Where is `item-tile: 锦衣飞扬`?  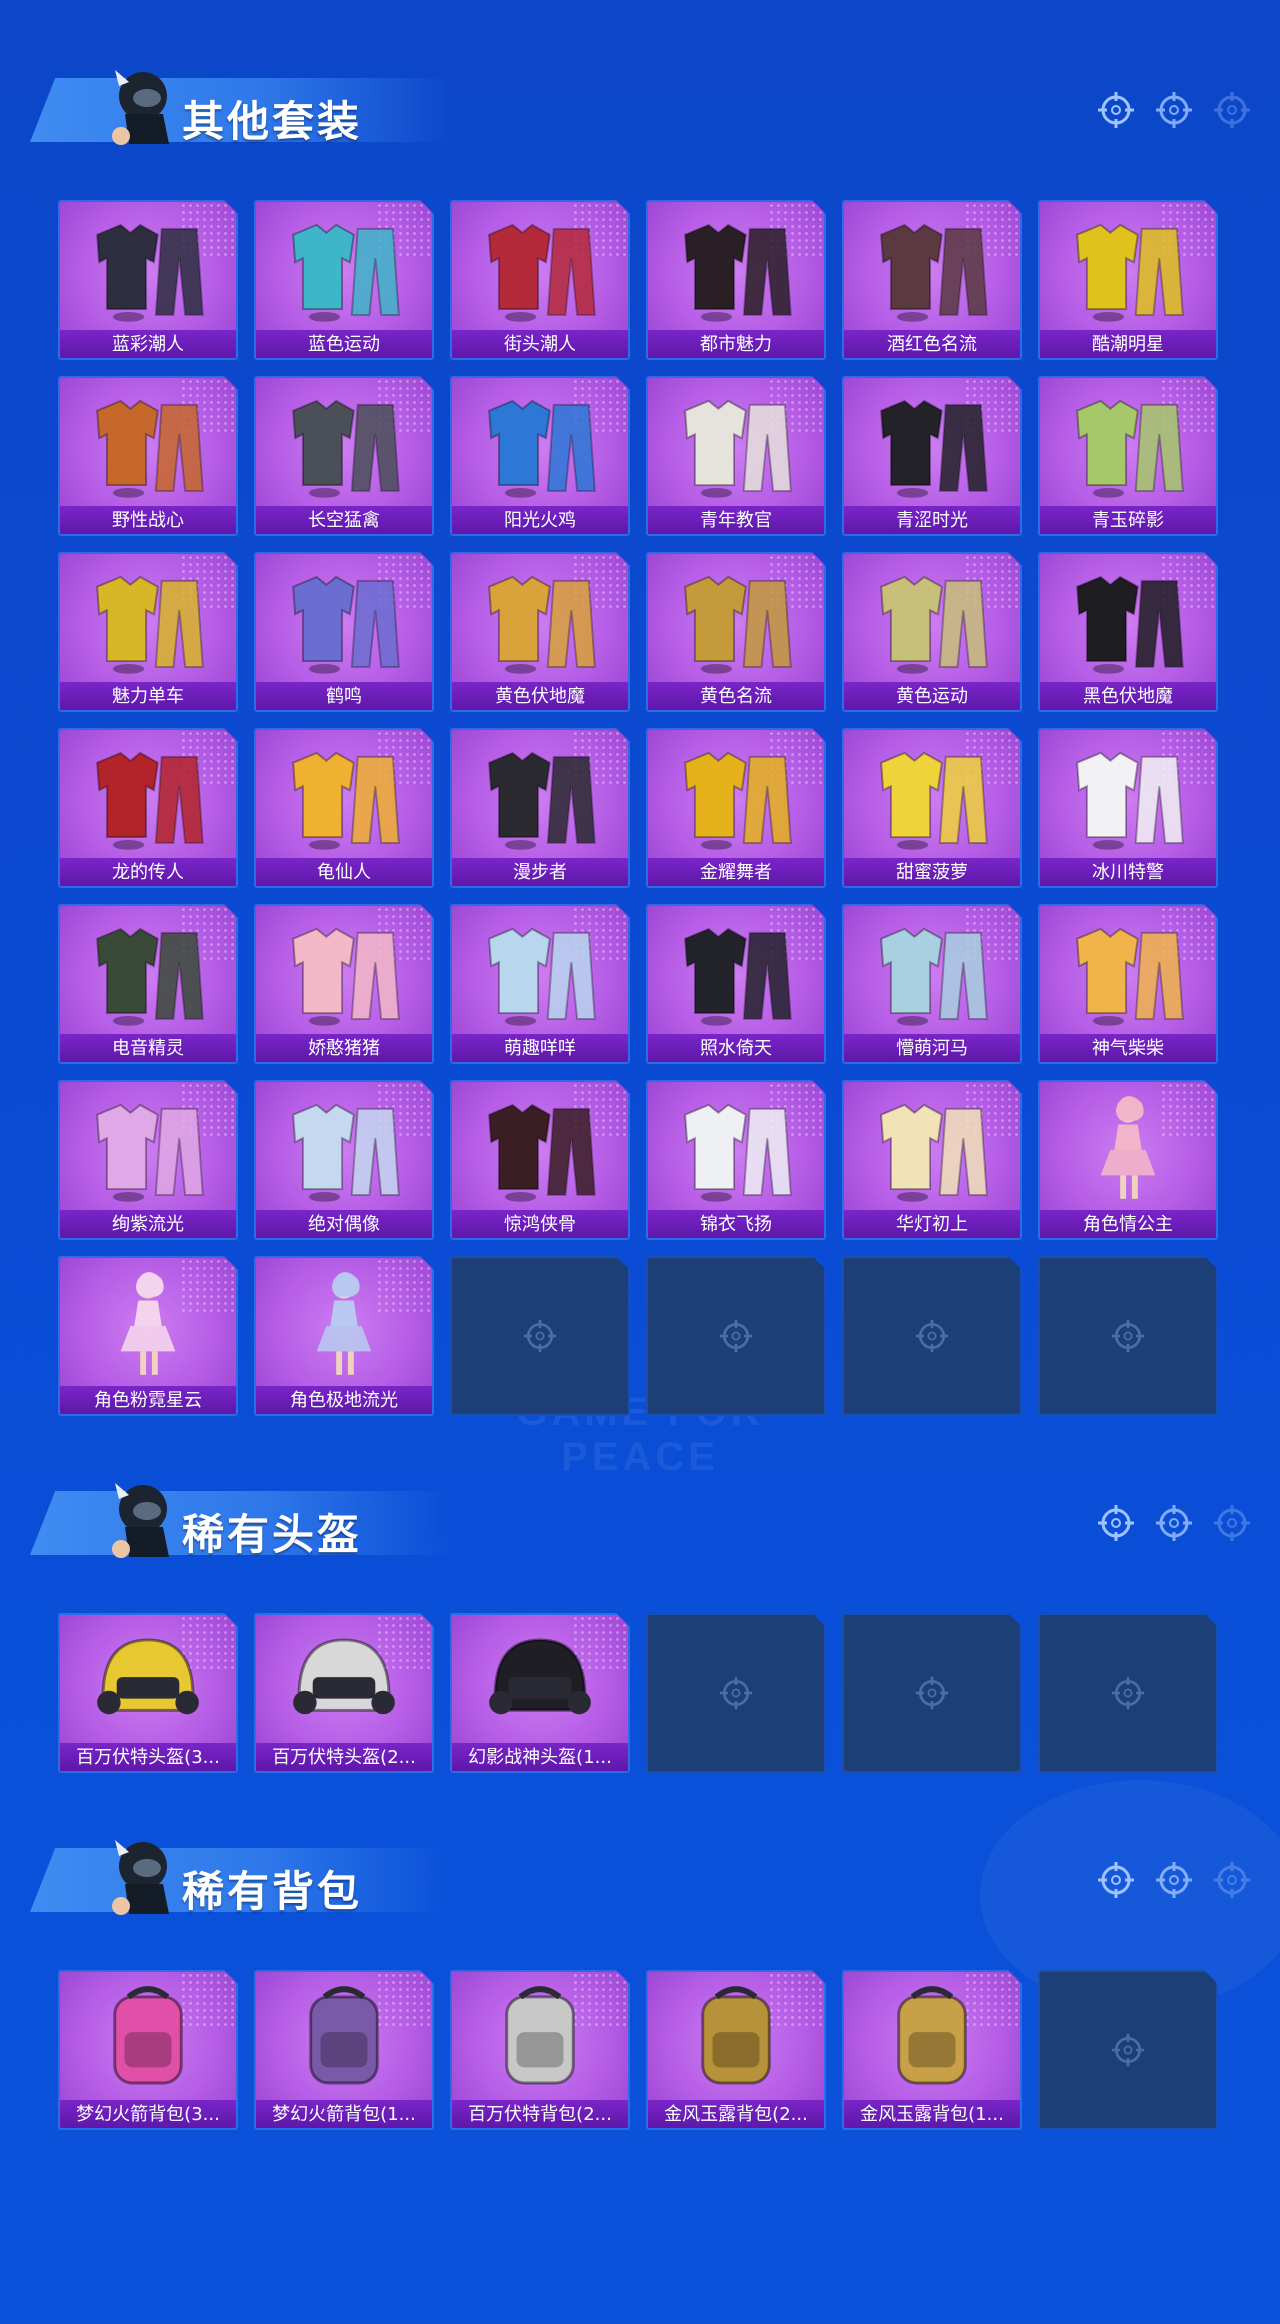 item-tile: 锦衣飞扬 is located at coordinates (736, 1160).